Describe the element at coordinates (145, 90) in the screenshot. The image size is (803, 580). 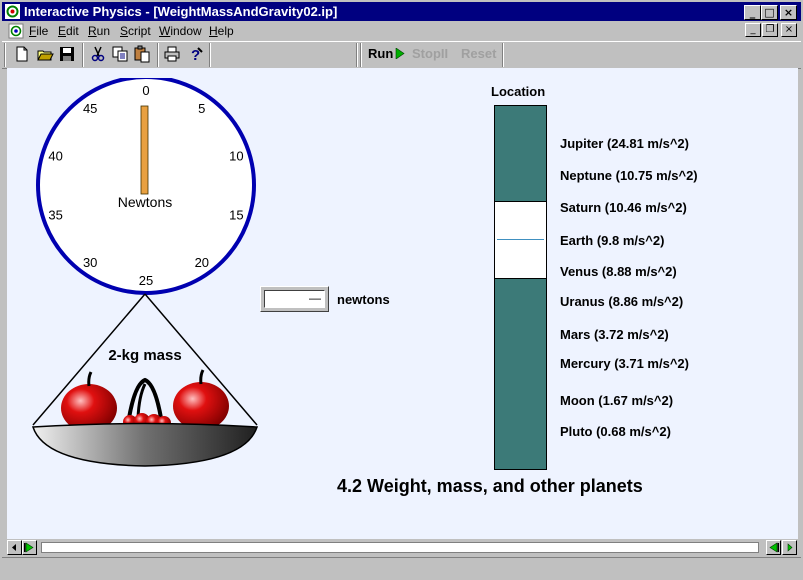
I see `dial-tick-label: 0` at that location.